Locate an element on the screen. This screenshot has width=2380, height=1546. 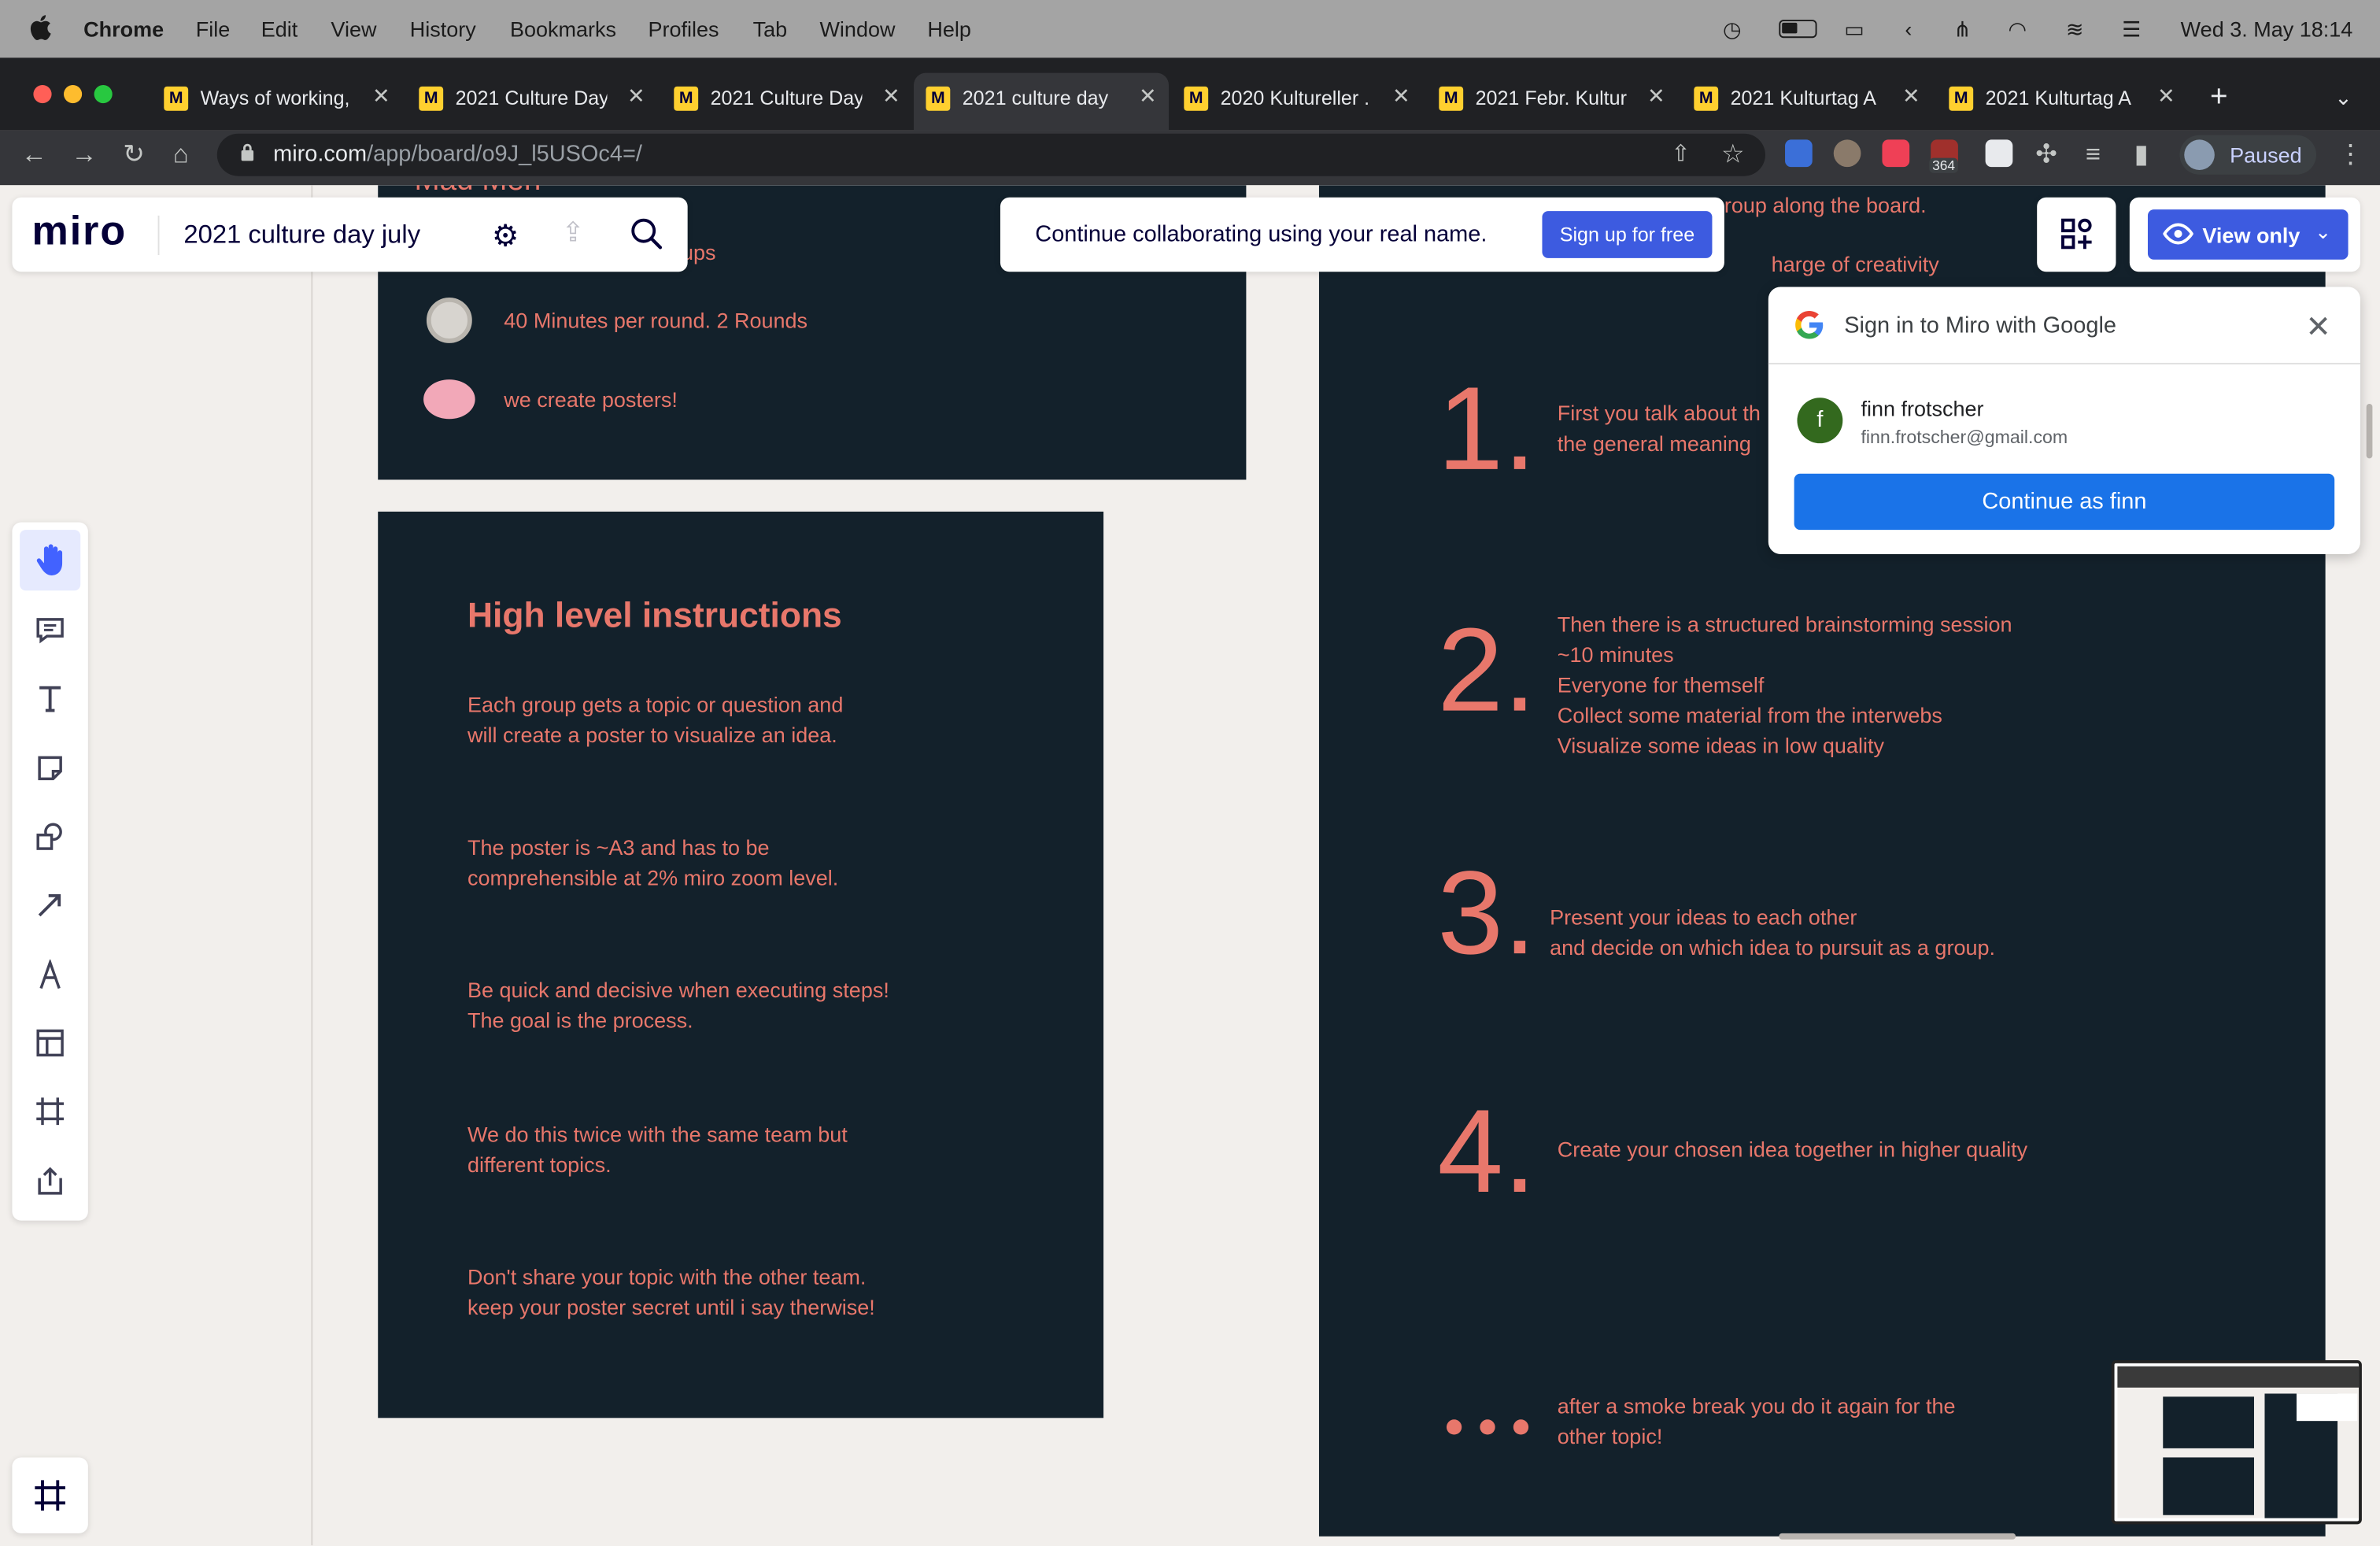
board-title: 2021 culture day july is located at coordinates (301, 235).